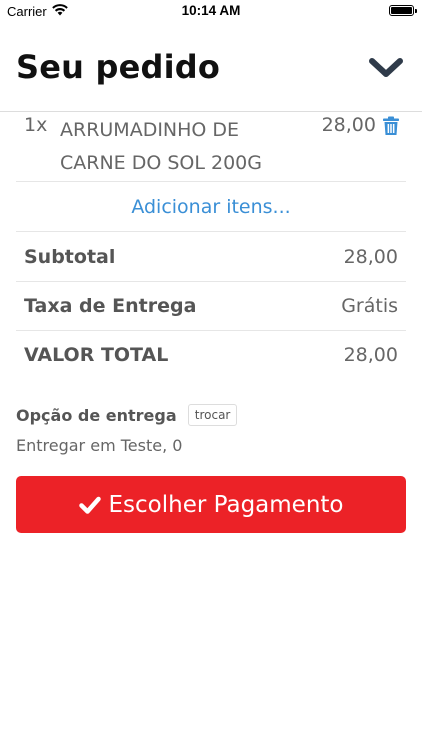 The image size is (422, 750). Describe the element at coordinates (386, 68) in the screenshot. I see `chevron-down-icon` at that location.